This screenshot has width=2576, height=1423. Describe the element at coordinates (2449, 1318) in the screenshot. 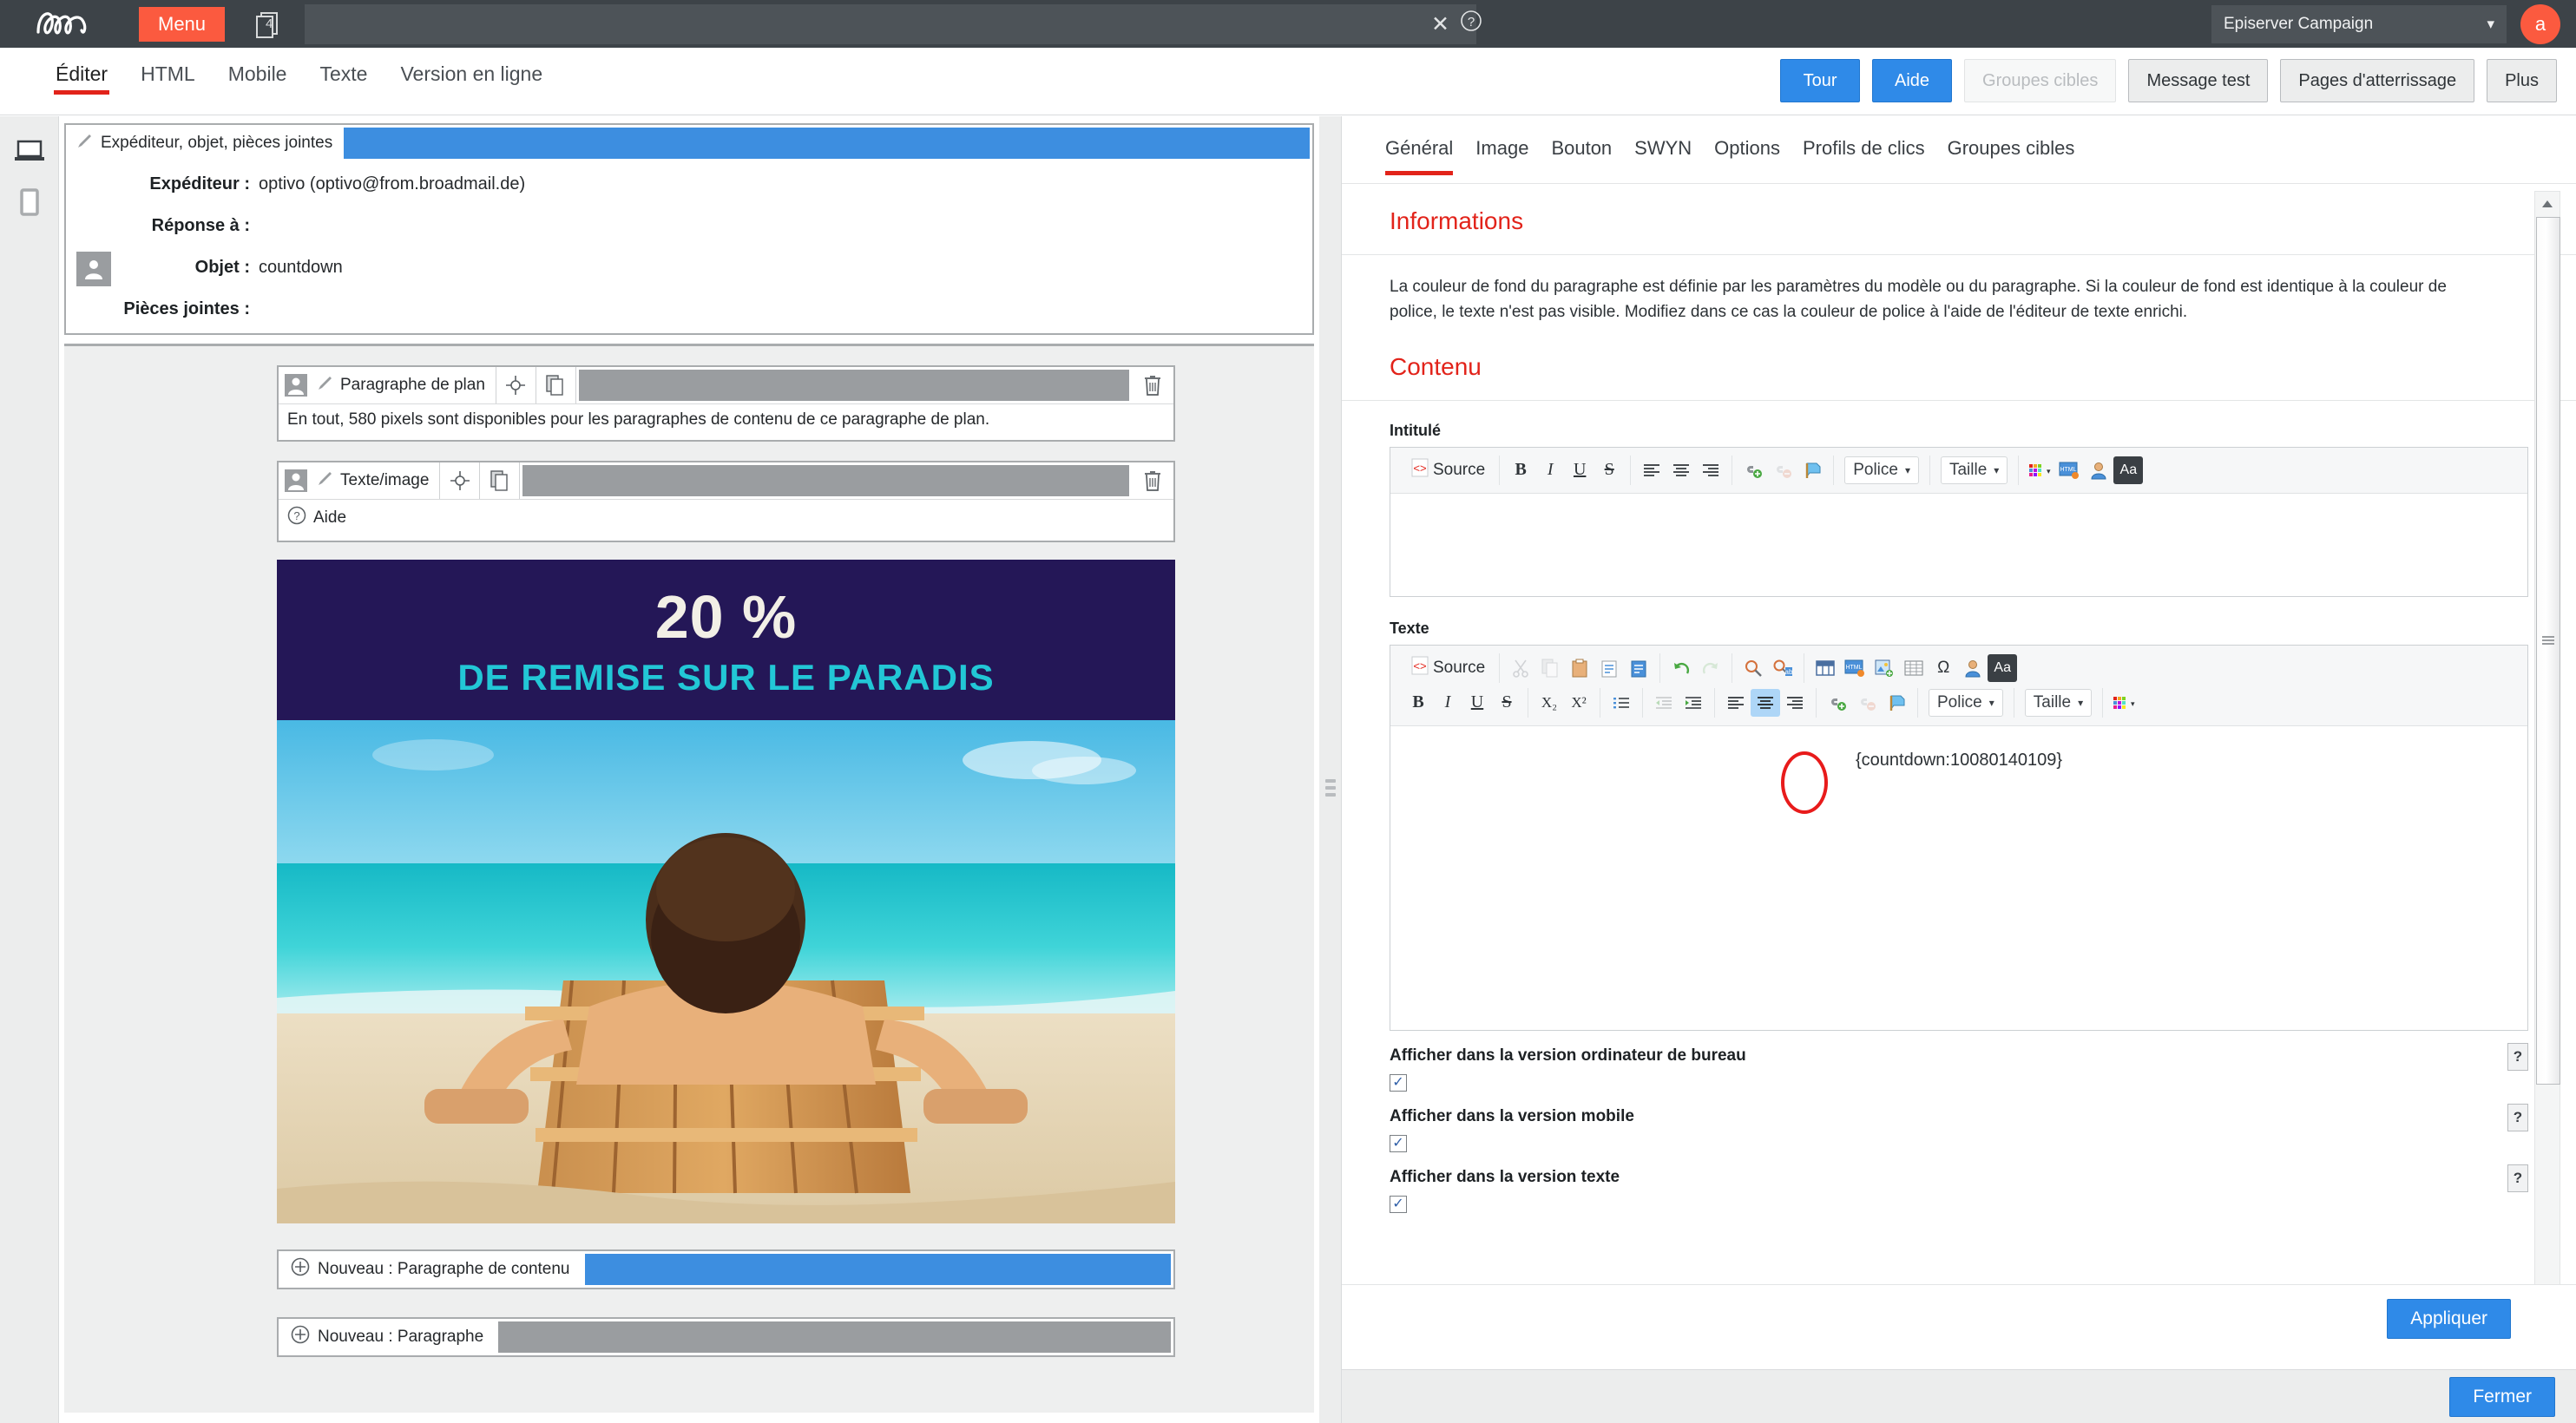

I see `appliquer-button: Appliquer` at that location.